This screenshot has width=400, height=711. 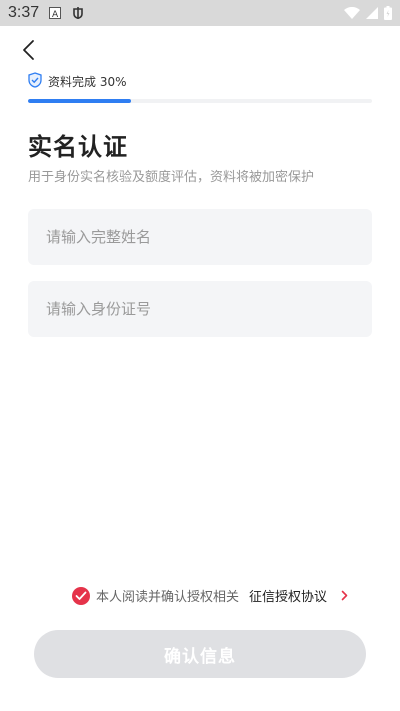 I want to click on progress-label: 资料完成 30%, so click(x=87, y=82).